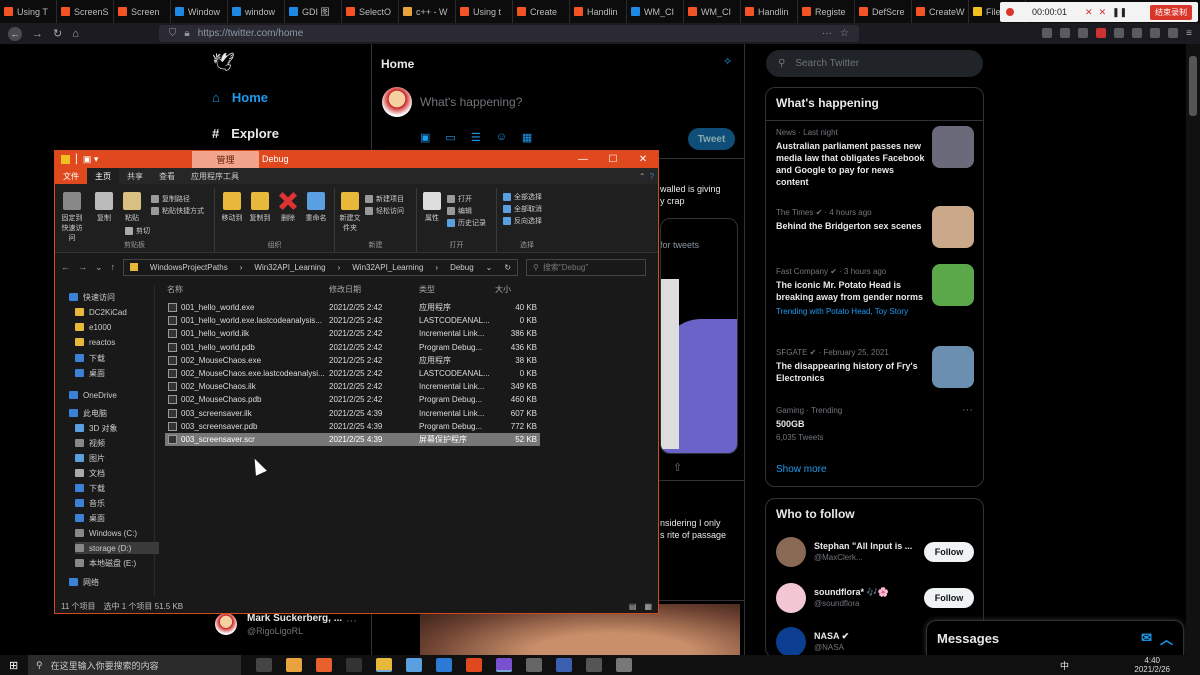 The width and height of the screenshot is (1200, 675). Describe the element at coordinates (324, 665) in the screenshot. I see `firefox-icon` at that location.